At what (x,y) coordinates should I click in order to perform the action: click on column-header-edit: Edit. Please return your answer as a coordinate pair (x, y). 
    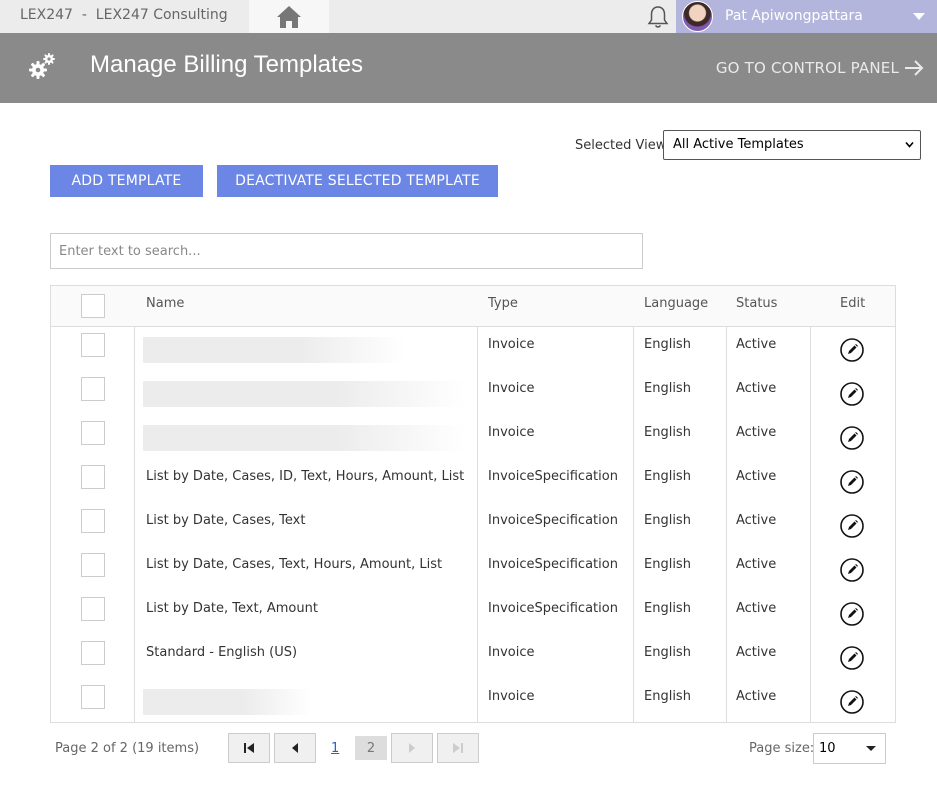
    Looking at the image, I should click on (853, 303).